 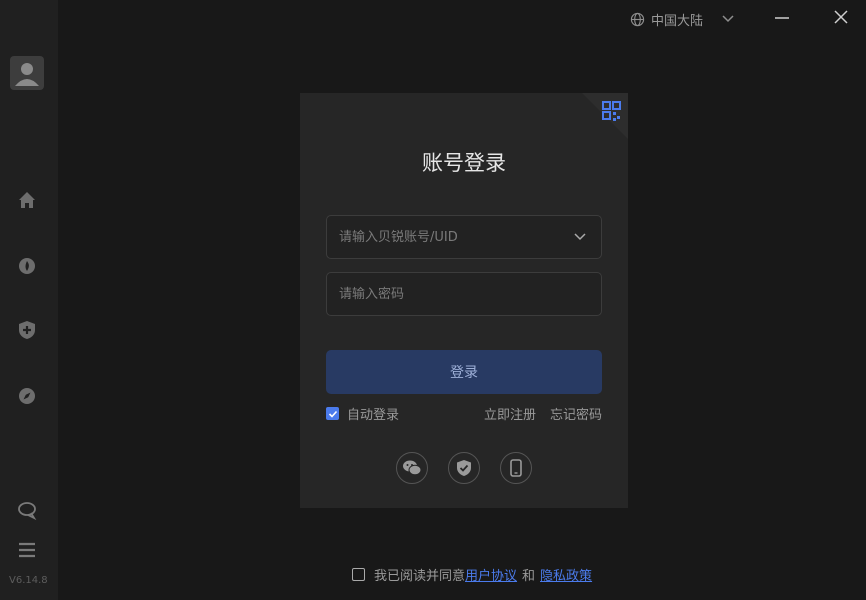 What do you see at coordinates (27, 550) in the screenshot?
I see `menu-icon` at bounding box center [27, 550].